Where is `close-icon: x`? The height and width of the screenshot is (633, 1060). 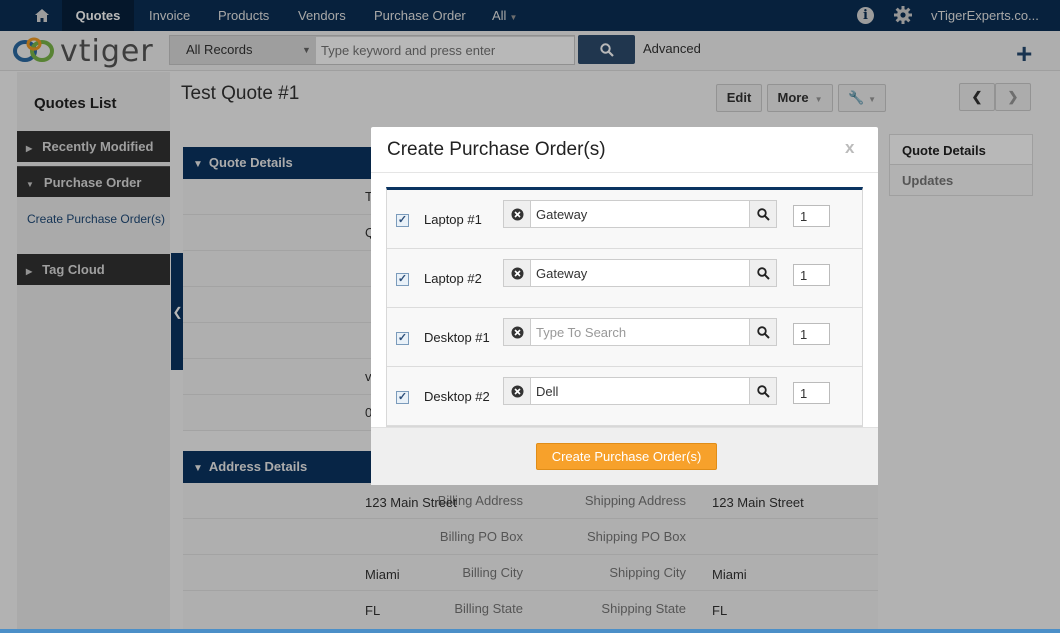 close-icon: x is located at coordinates (849, 148).